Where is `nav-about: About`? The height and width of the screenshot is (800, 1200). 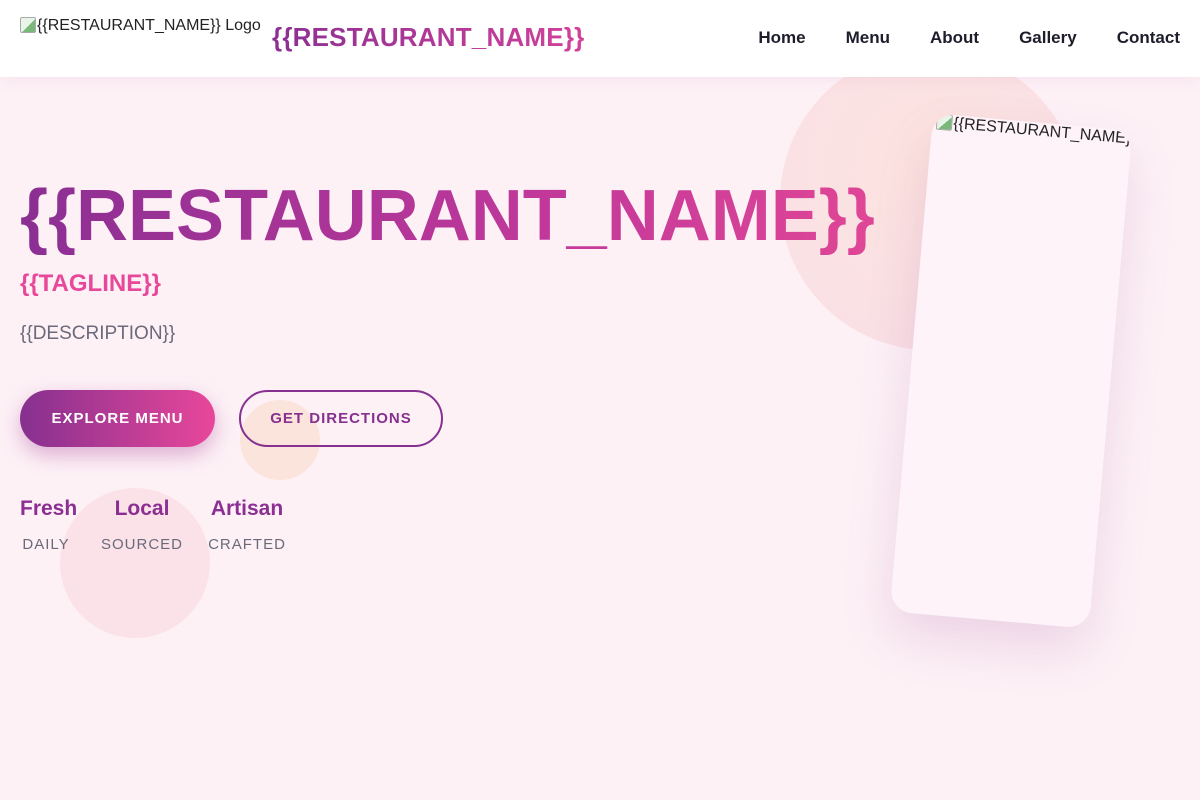 nav-about: About is located at coordinates (954, 38).